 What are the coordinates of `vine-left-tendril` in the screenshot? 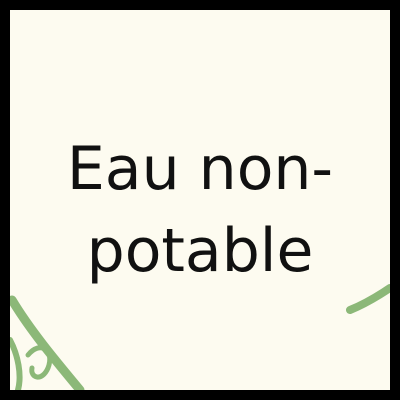 It's located at (16, 363).